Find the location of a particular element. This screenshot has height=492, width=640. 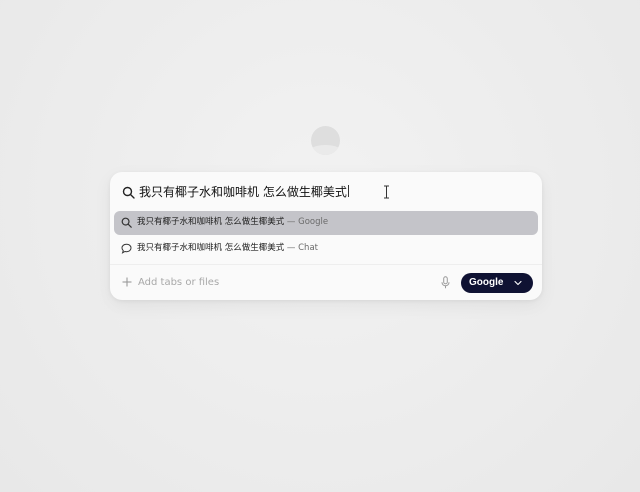

chat-bubble-icon is located at coordinates (126, 248).